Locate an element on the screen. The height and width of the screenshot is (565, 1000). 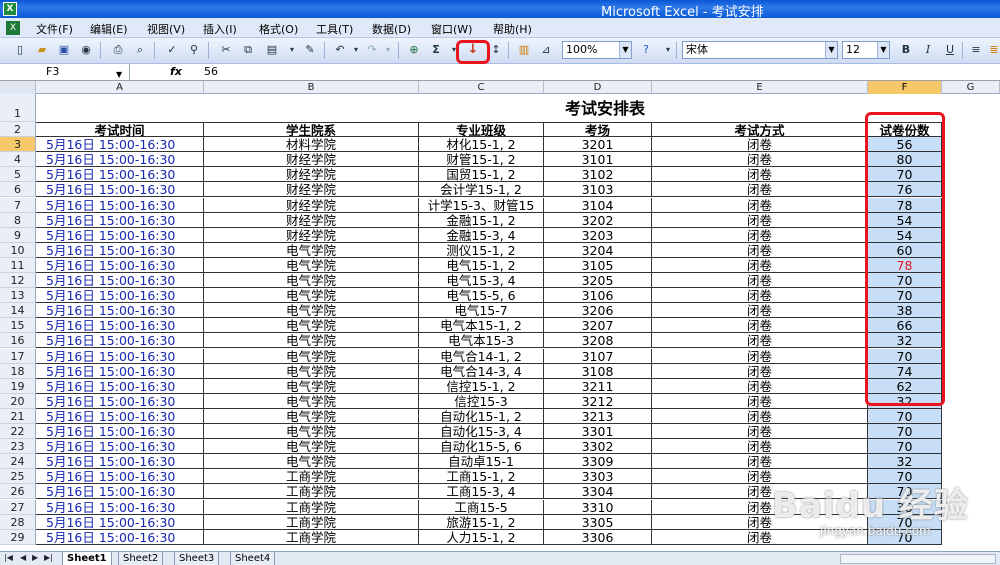
row-header: 25 is located at coordinates (18, 477).